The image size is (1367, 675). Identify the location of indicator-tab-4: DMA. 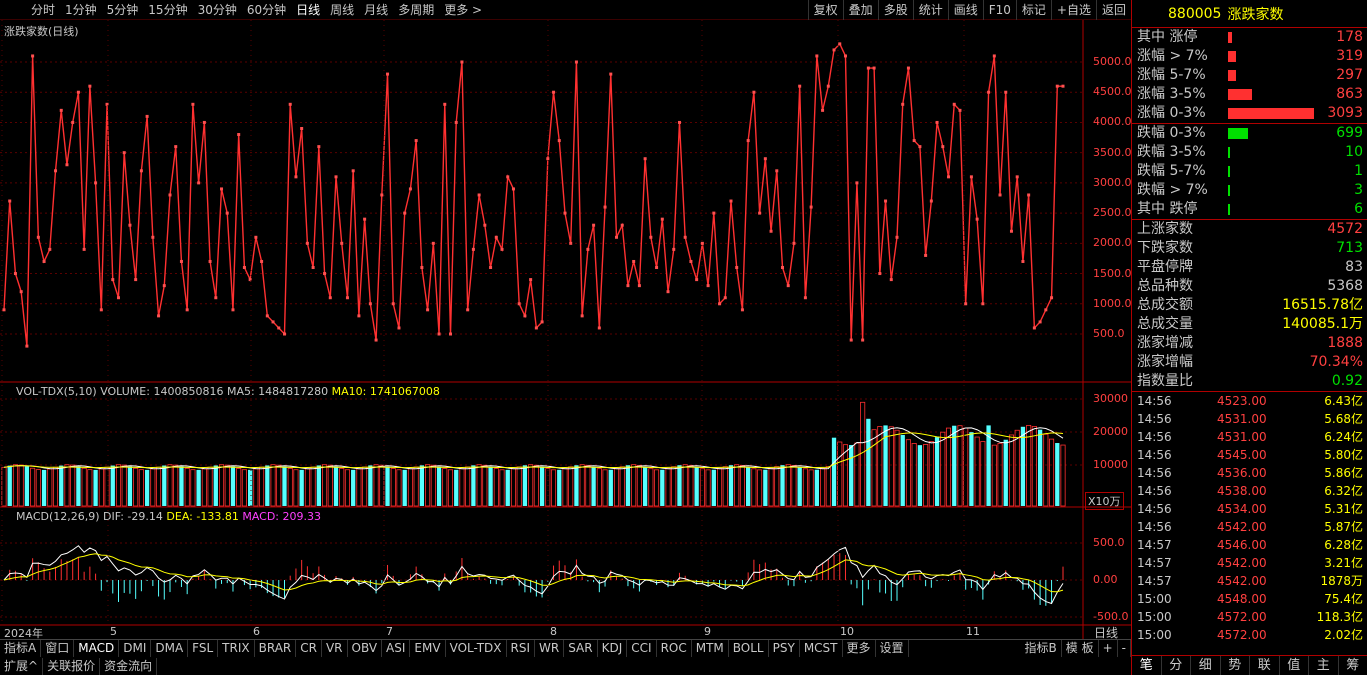
(170, 648).